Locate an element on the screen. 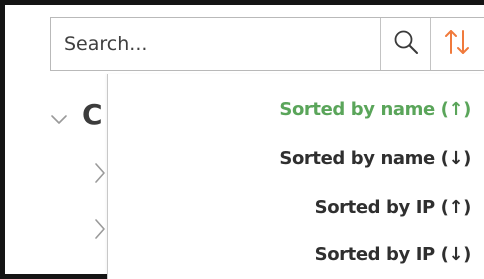 This screenshot has width=484, height=279. sort-by-ip-desc: Sorted by IP (↓) is located at coordinates (393, 255).